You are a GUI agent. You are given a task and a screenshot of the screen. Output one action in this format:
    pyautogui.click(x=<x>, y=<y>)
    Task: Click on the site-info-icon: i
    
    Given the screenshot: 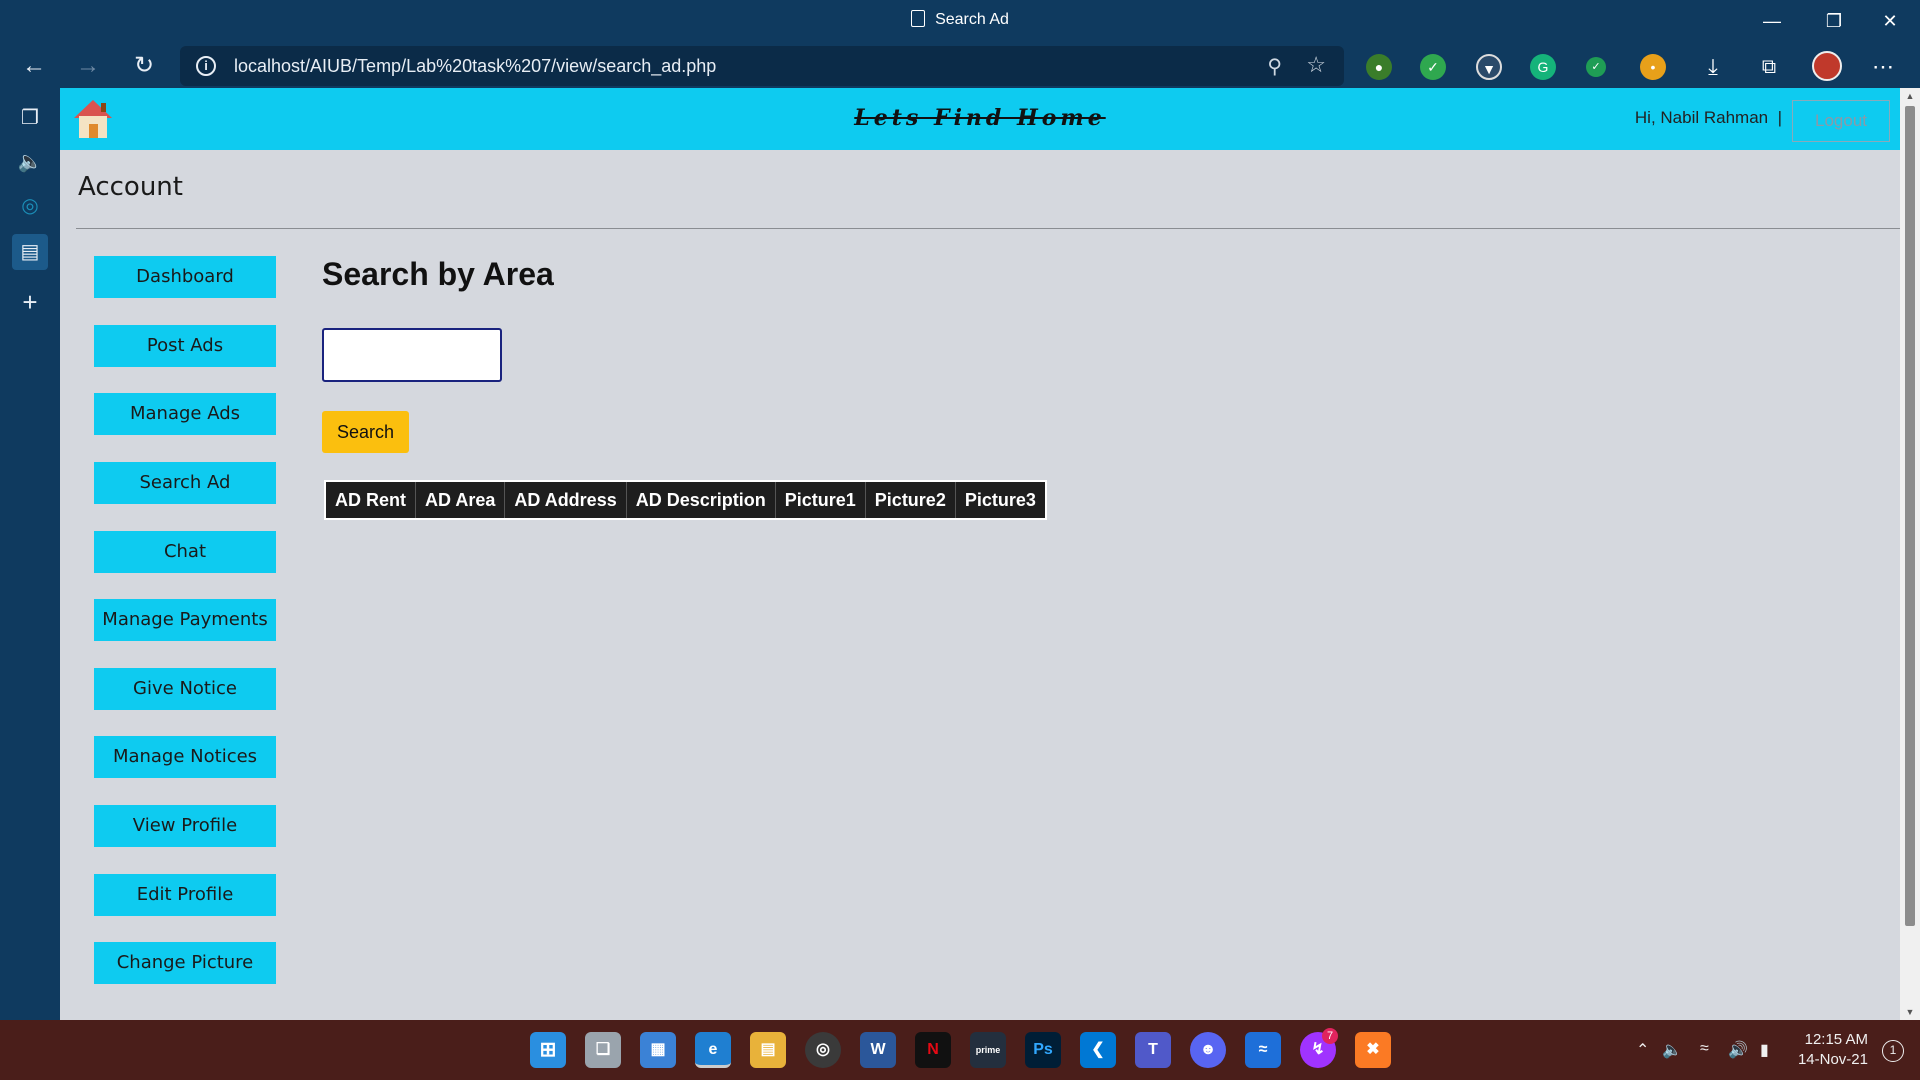 What is the action you would take?
    pyautogui.click(x=206, y=66)
    